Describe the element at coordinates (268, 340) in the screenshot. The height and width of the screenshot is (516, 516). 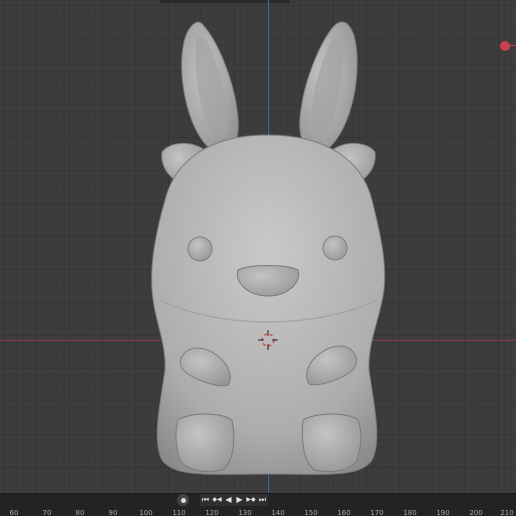
I see `3d-cursor-icon` at that location.